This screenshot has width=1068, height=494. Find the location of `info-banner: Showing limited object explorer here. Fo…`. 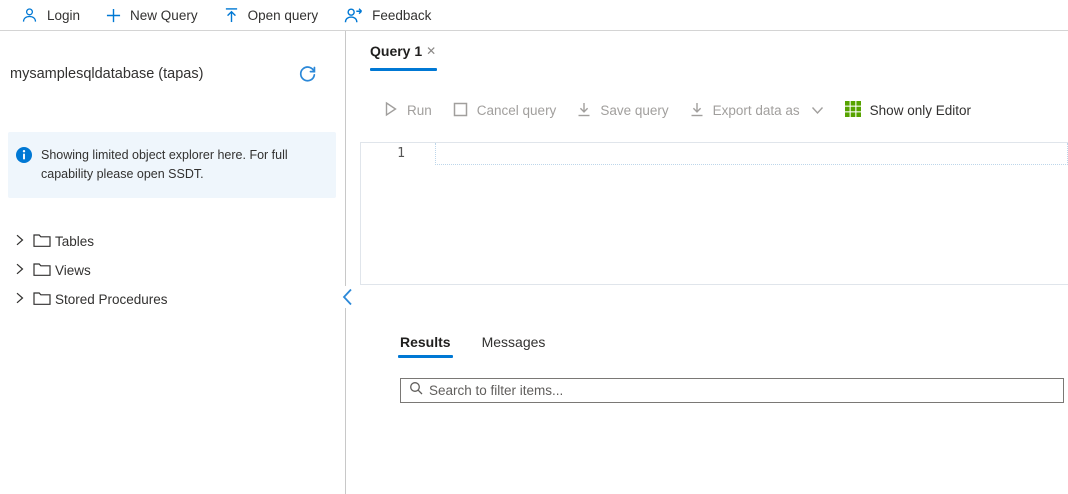

info-banner: Showing limited object explorer here. Fo… is located at coordinates (172, 165).